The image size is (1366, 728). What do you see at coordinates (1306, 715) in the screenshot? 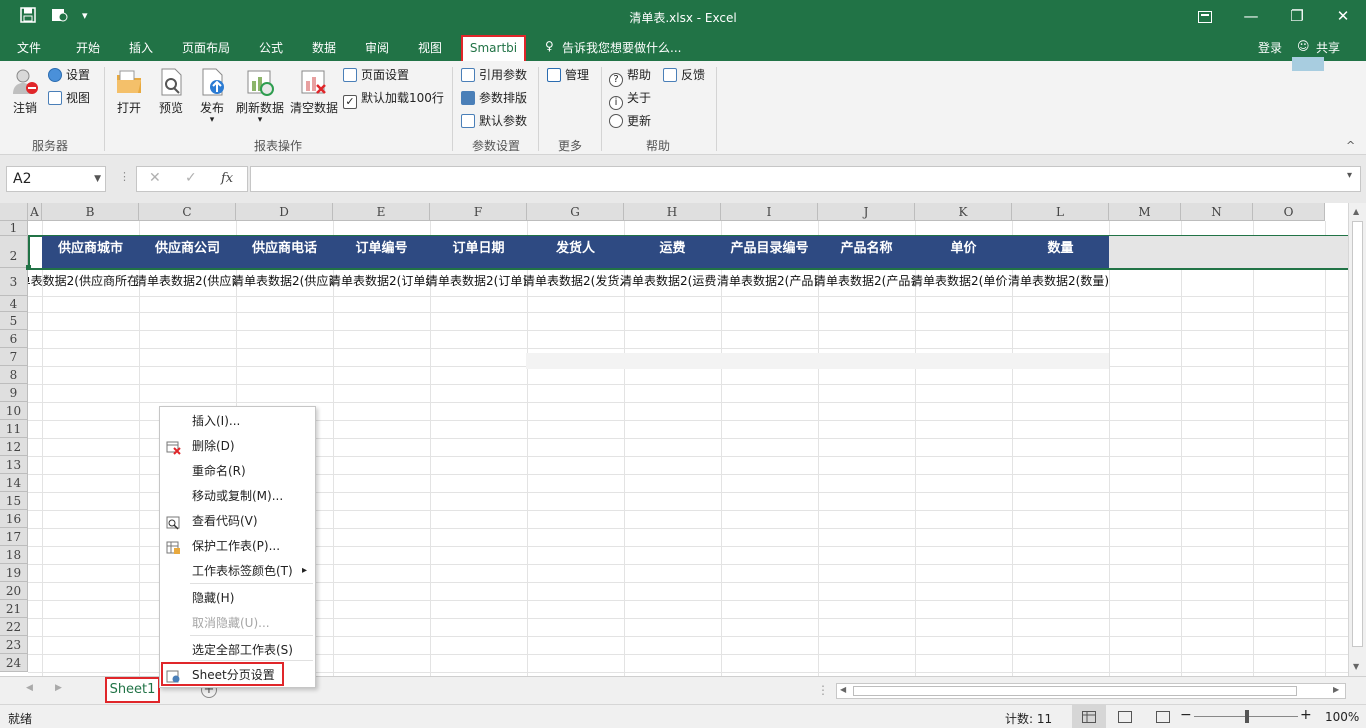
I see `zoom-in-button: +` at bounding box center [1306, 715].